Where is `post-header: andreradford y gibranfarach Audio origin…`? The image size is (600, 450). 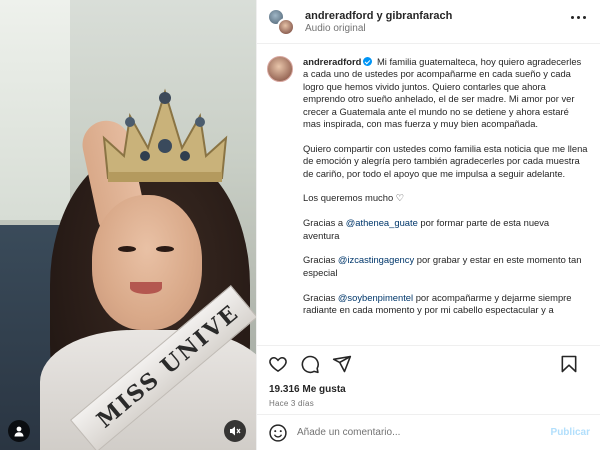
post-header: andreradford y gibranfarach Audio origin… is located at coordinates (428, 22).